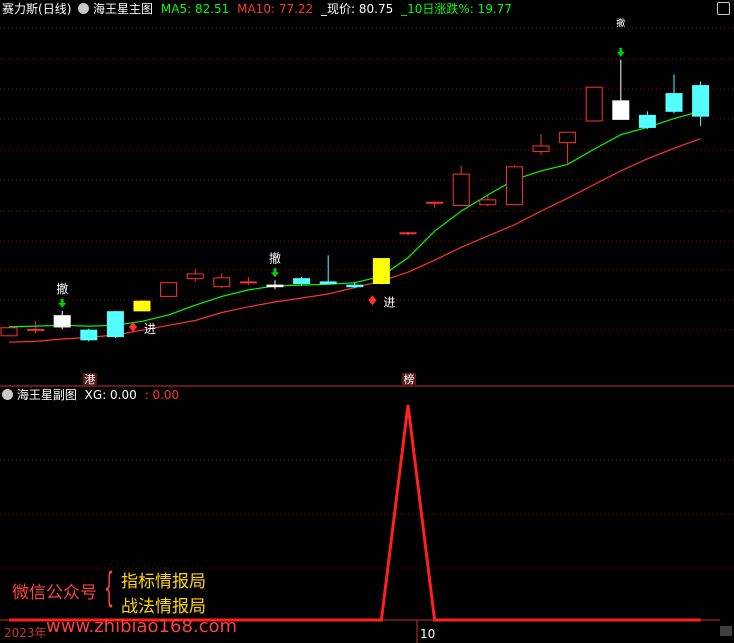 This screenshot has height=643, width=734. Describe the element at coordinates (123, 9) in the screenshot. I see `indicator-name: 海王星主图` at that location.